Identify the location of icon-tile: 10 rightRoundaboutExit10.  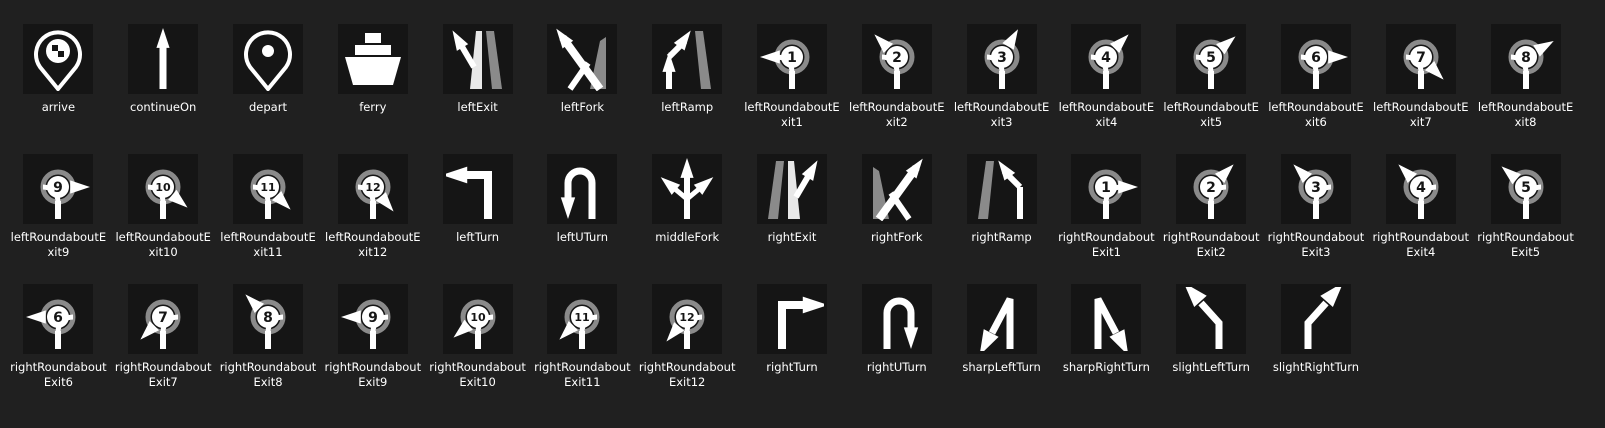
(477, 345).